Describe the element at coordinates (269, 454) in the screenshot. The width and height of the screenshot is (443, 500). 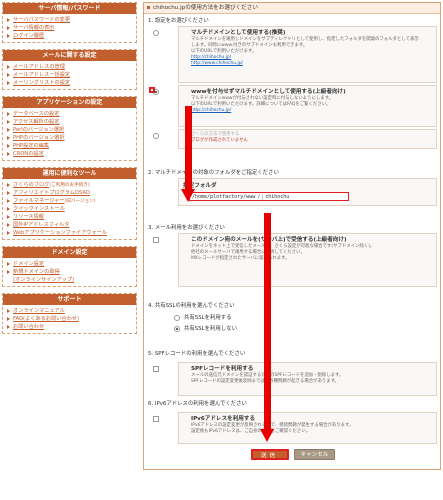
I see `submit-button: 送信` at that location.